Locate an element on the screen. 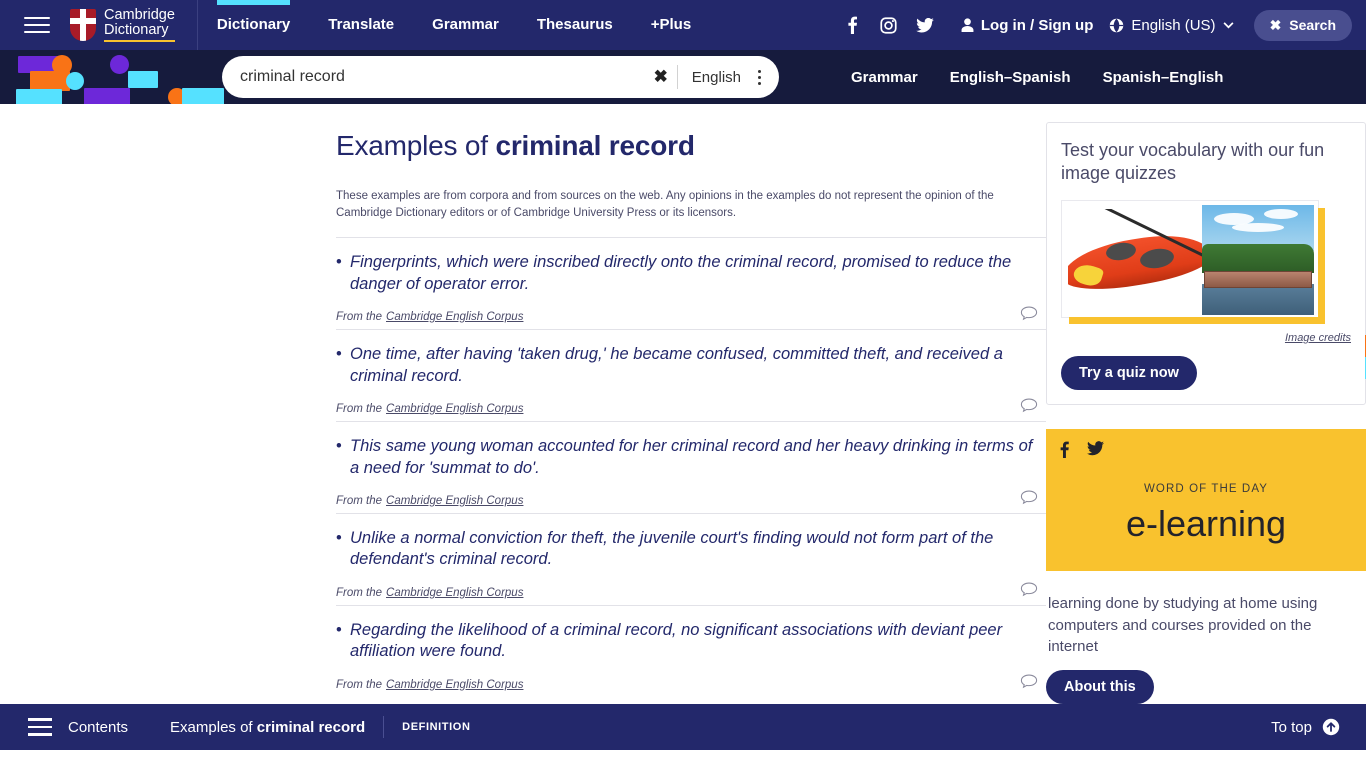  about-this-button: About this is located at coordinates (1100, 687).